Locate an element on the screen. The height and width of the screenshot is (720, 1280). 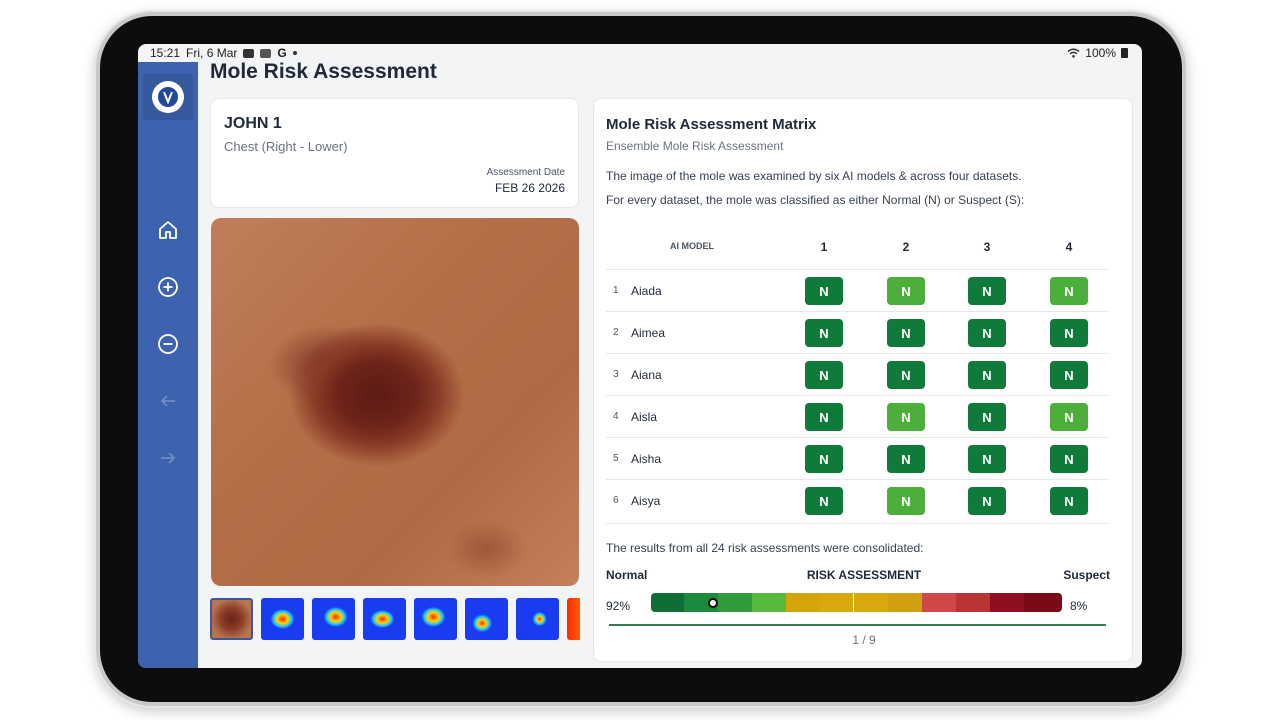
pager-divider is located at coordinates (857, 625).